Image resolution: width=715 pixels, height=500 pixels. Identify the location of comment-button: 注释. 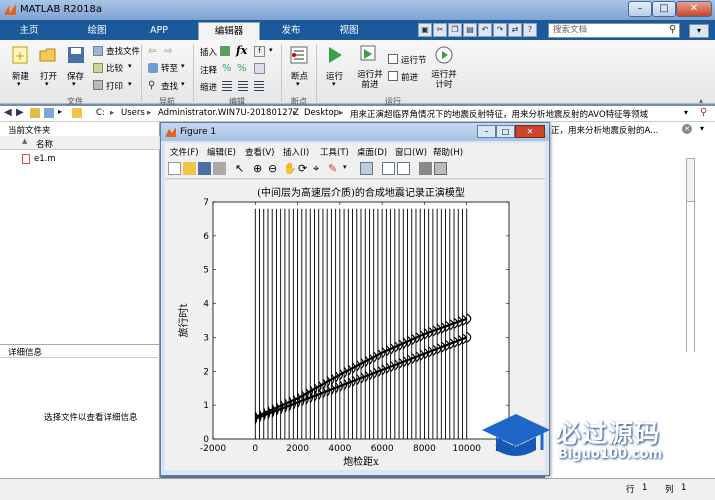
(208, 70).